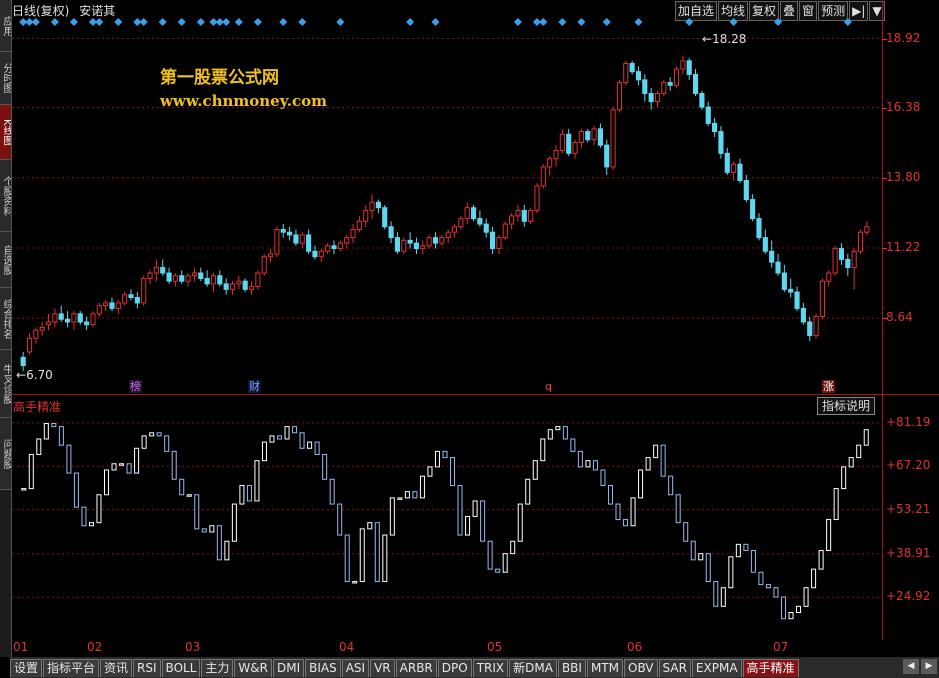  I want to click on indicator-tab: W&R, so click(253, 668).